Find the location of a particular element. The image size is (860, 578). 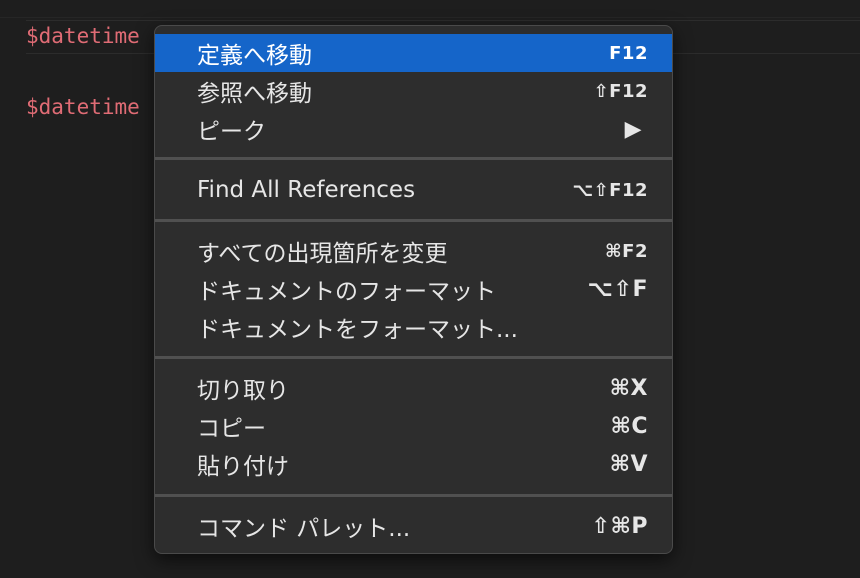

menu-item-shortcut: ⌘F2 is located at coordinates (626, 251).